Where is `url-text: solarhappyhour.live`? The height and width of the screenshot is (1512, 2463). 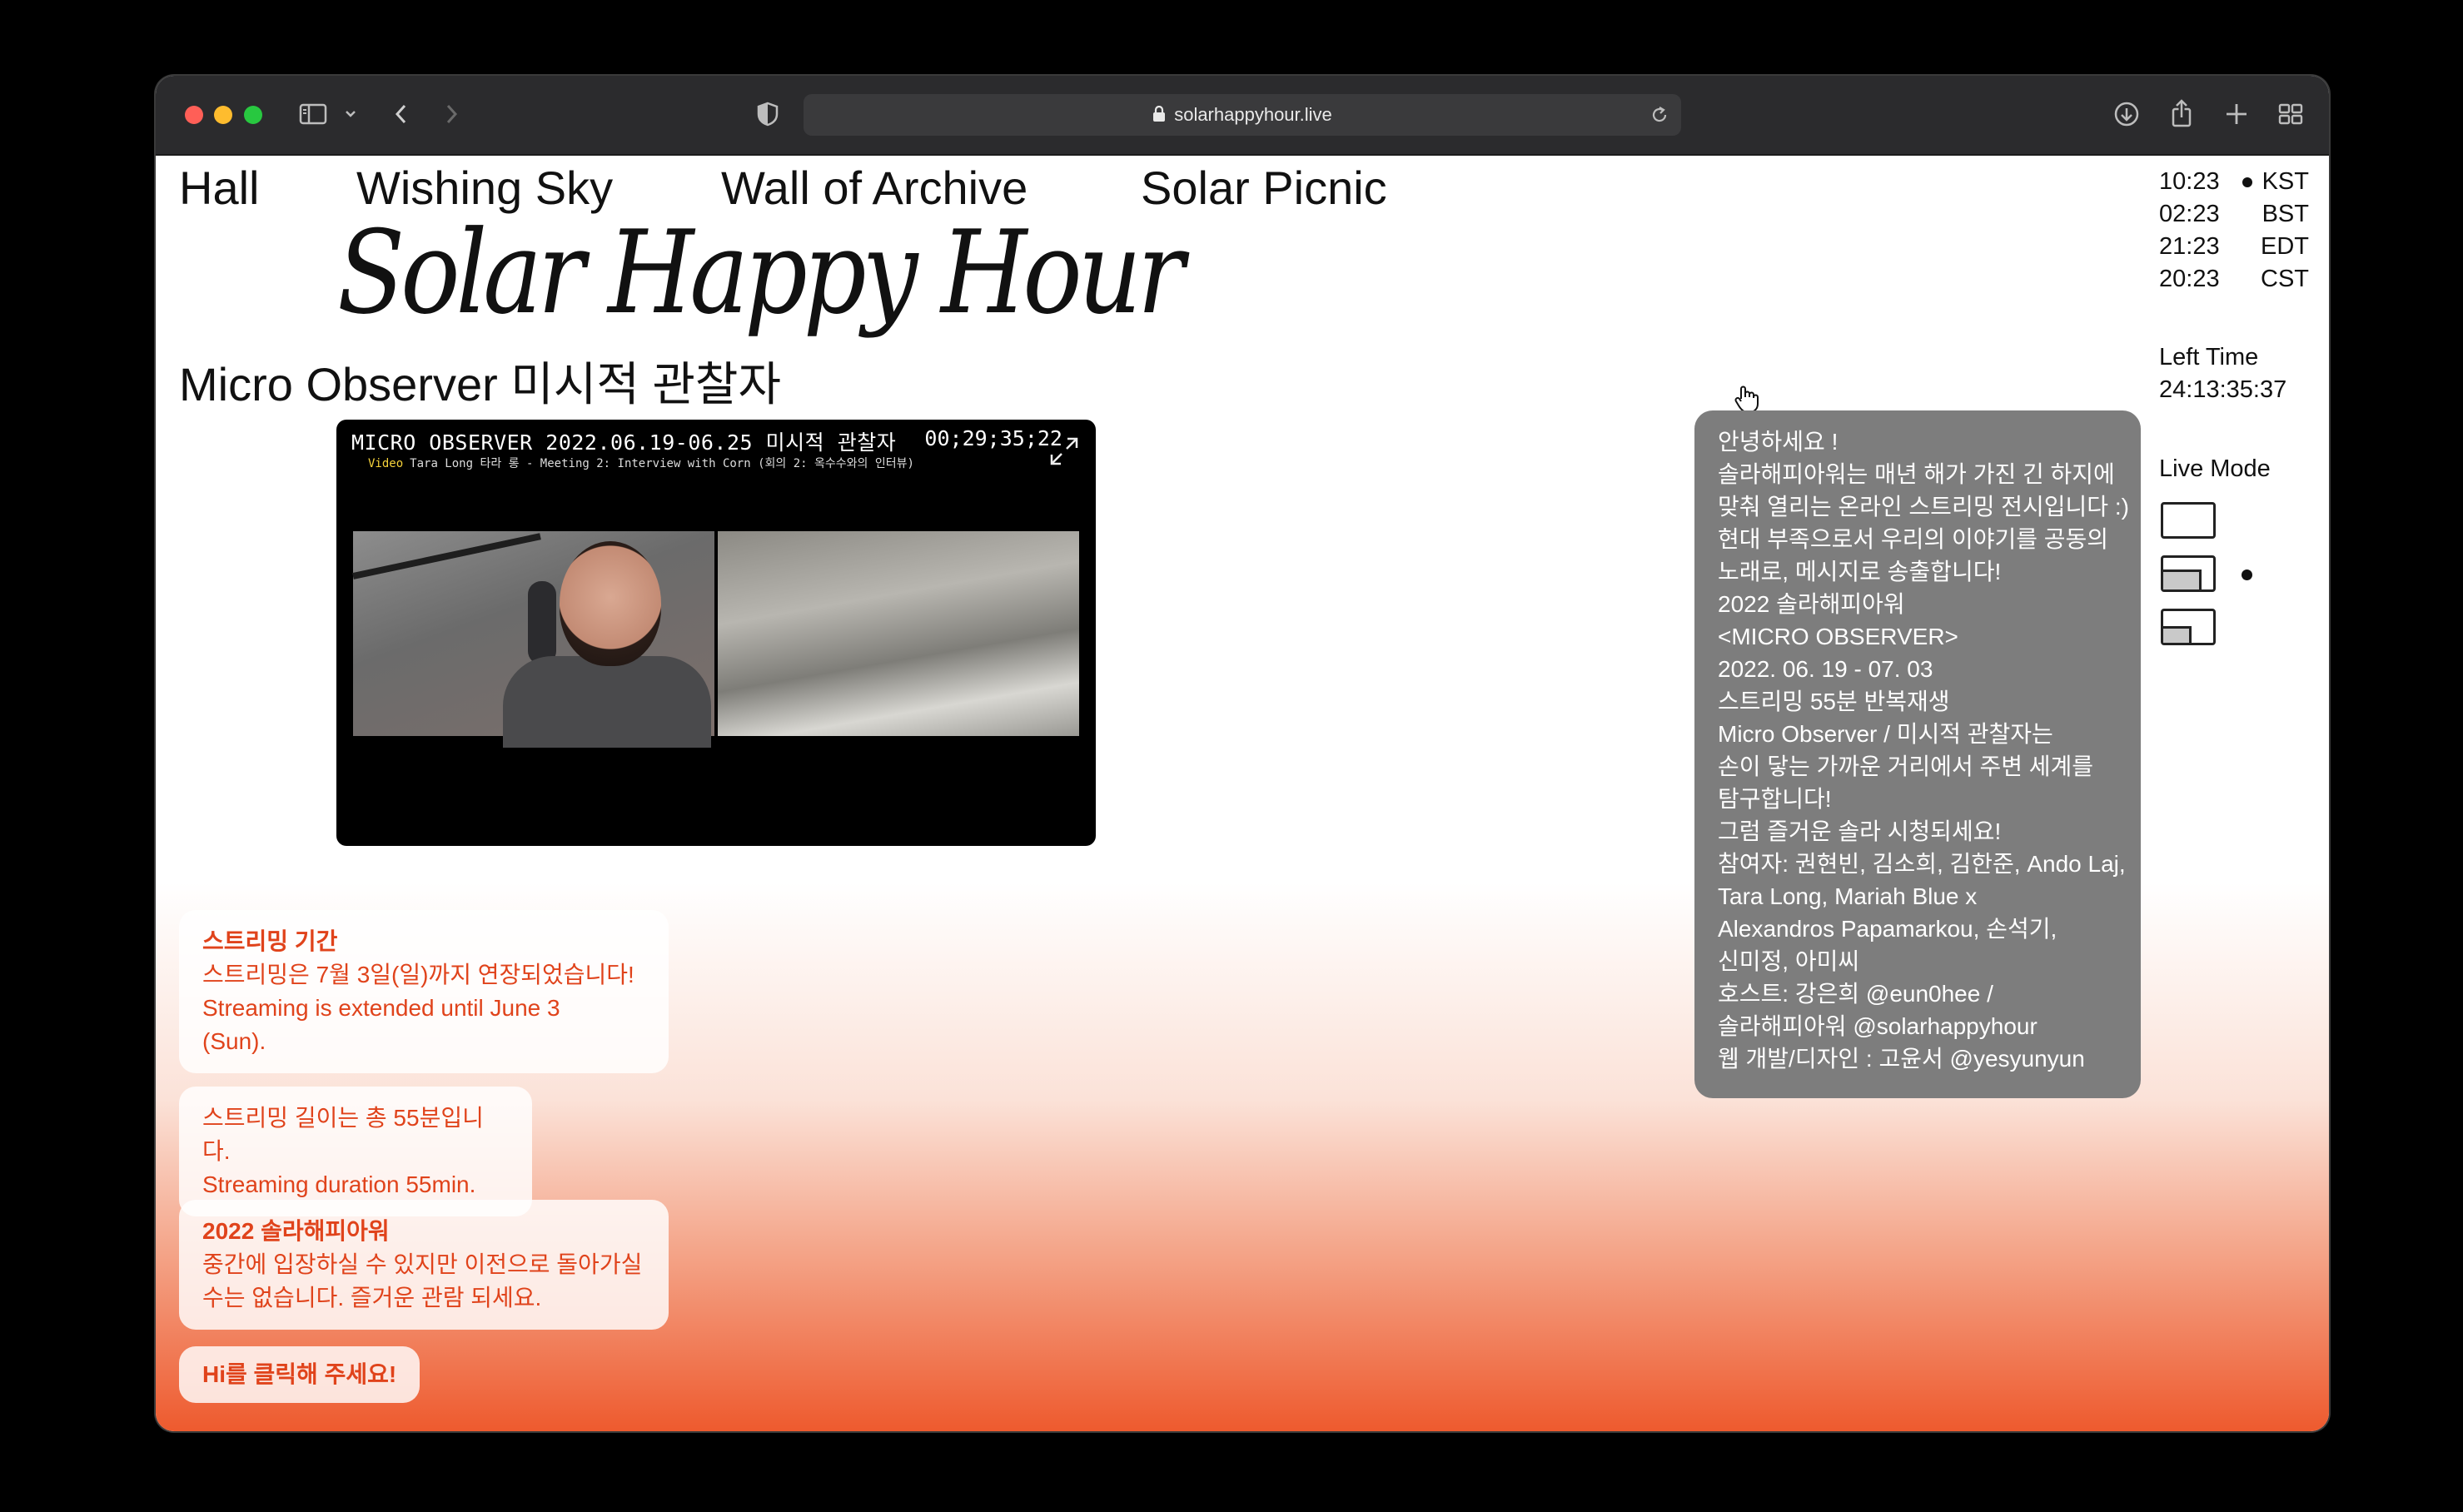 url-text: solarhappyhour.live is located at coordinates (1253, 115).